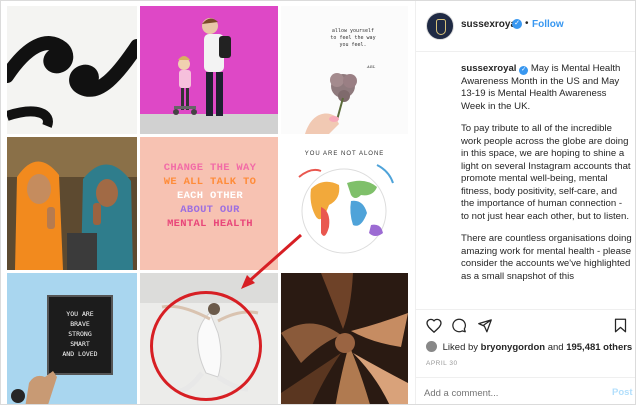 The image size is (638, 407). Describe the element at coordinates (344, 203) in the screenshot. I see `tile-not-alone-globe: YOU ARE NOT ALONE` at that location.